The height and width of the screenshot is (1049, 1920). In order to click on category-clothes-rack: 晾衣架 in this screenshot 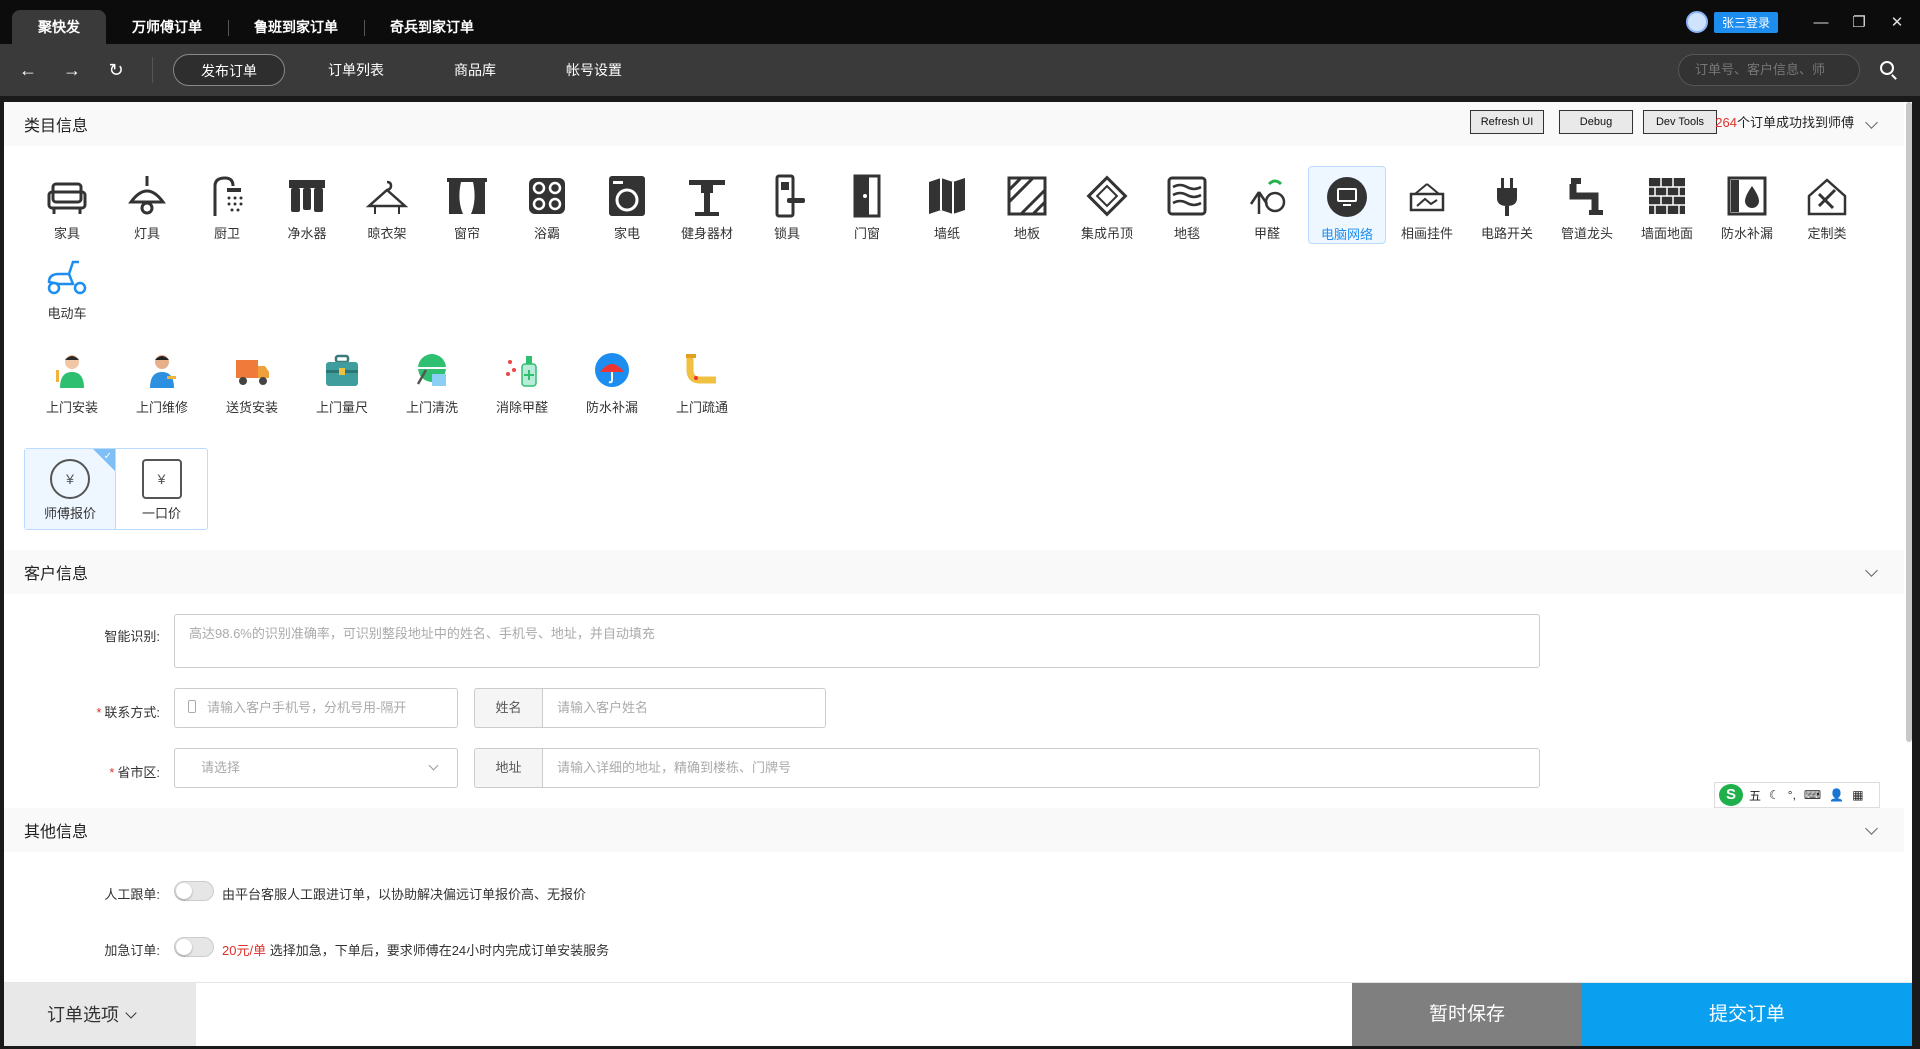, I will do `click(387, 205)`.